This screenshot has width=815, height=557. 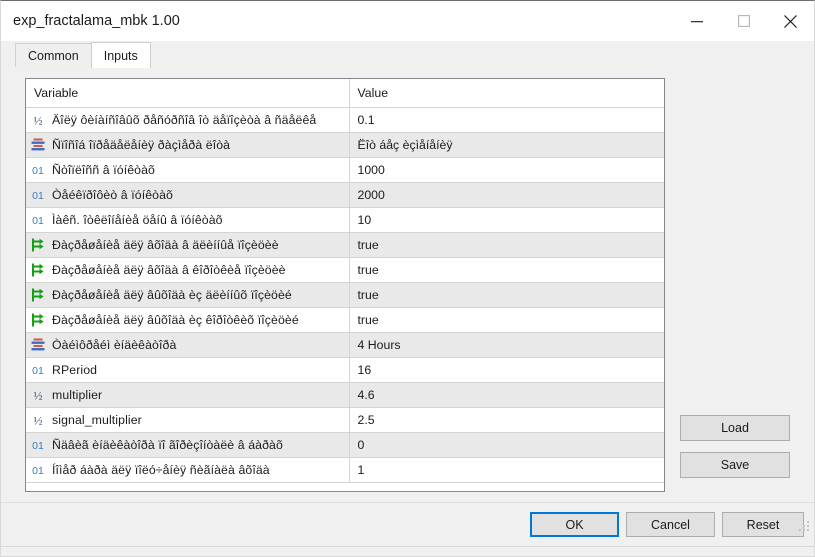 I want to click on cell-value: 10, so click(x=506, y=220).